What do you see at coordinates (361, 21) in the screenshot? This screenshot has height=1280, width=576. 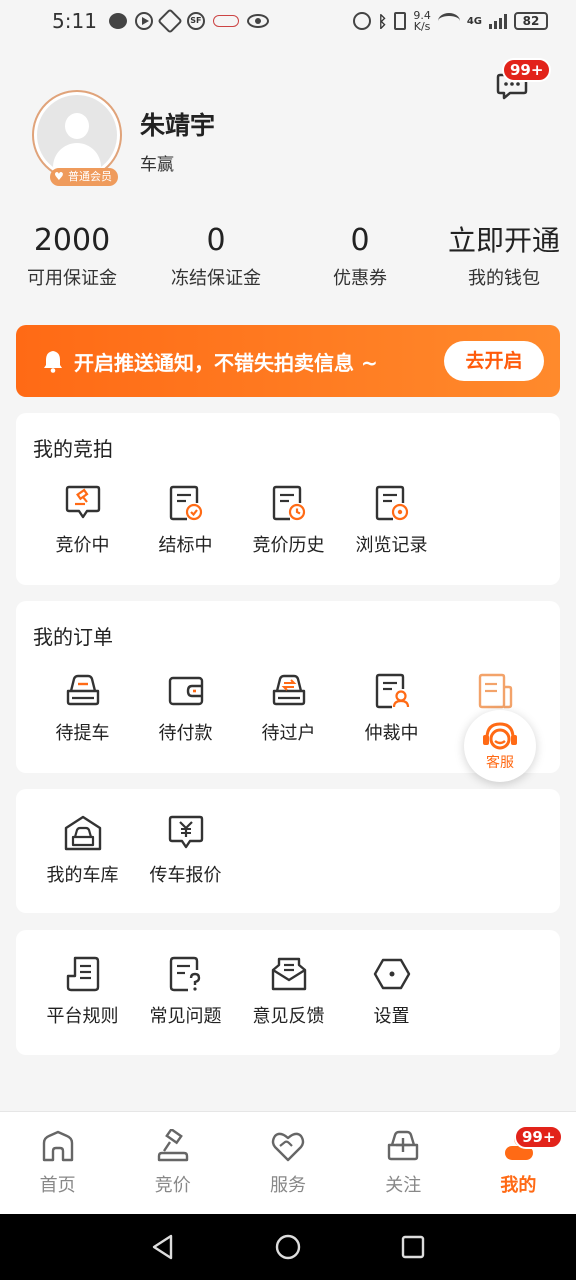 I see `alarm-icon` at bounding box center [361, 21].